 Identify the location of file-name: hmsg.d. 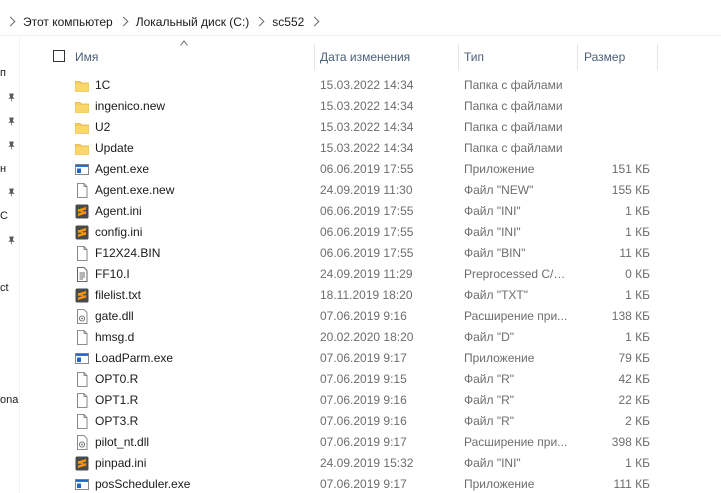
(115, 337).